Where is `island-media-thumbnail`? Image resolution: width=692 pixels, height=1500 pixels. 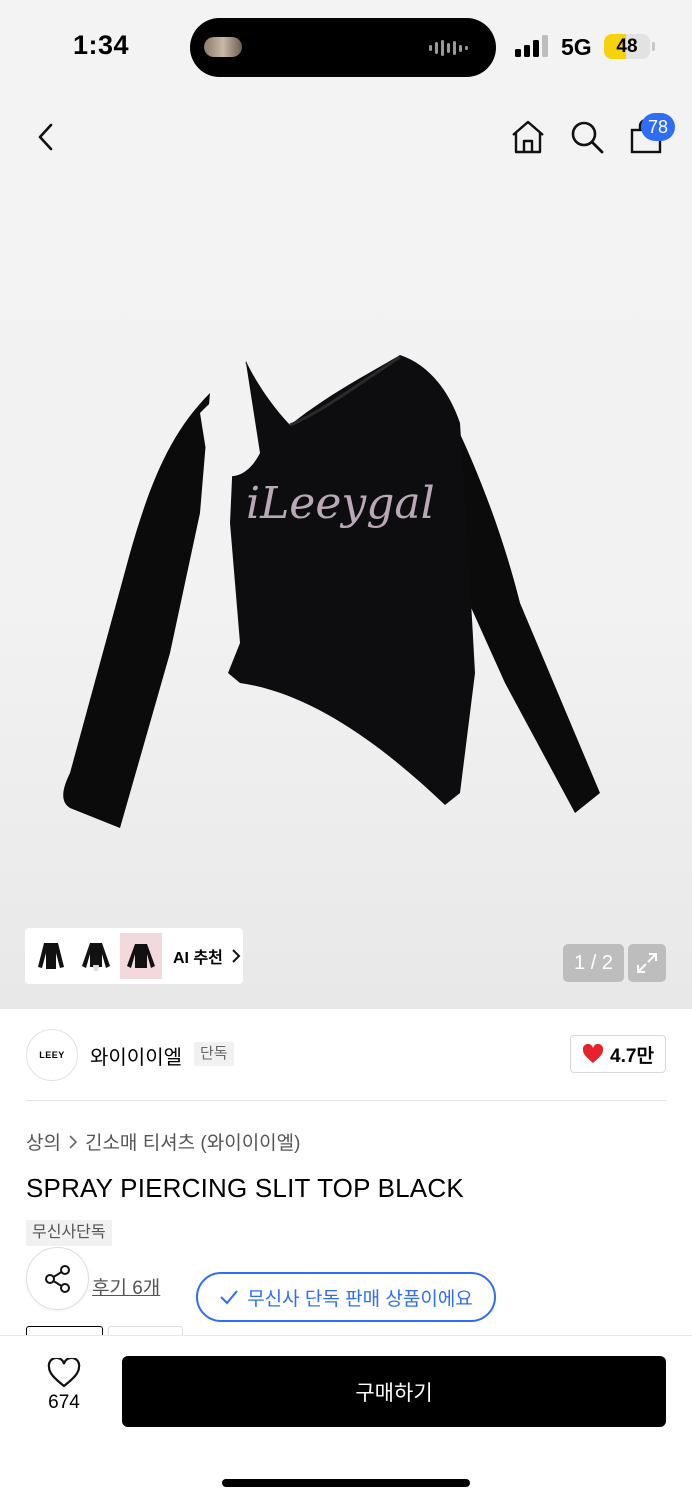
island-media-thumbnail is located at coordinates (223, 47).